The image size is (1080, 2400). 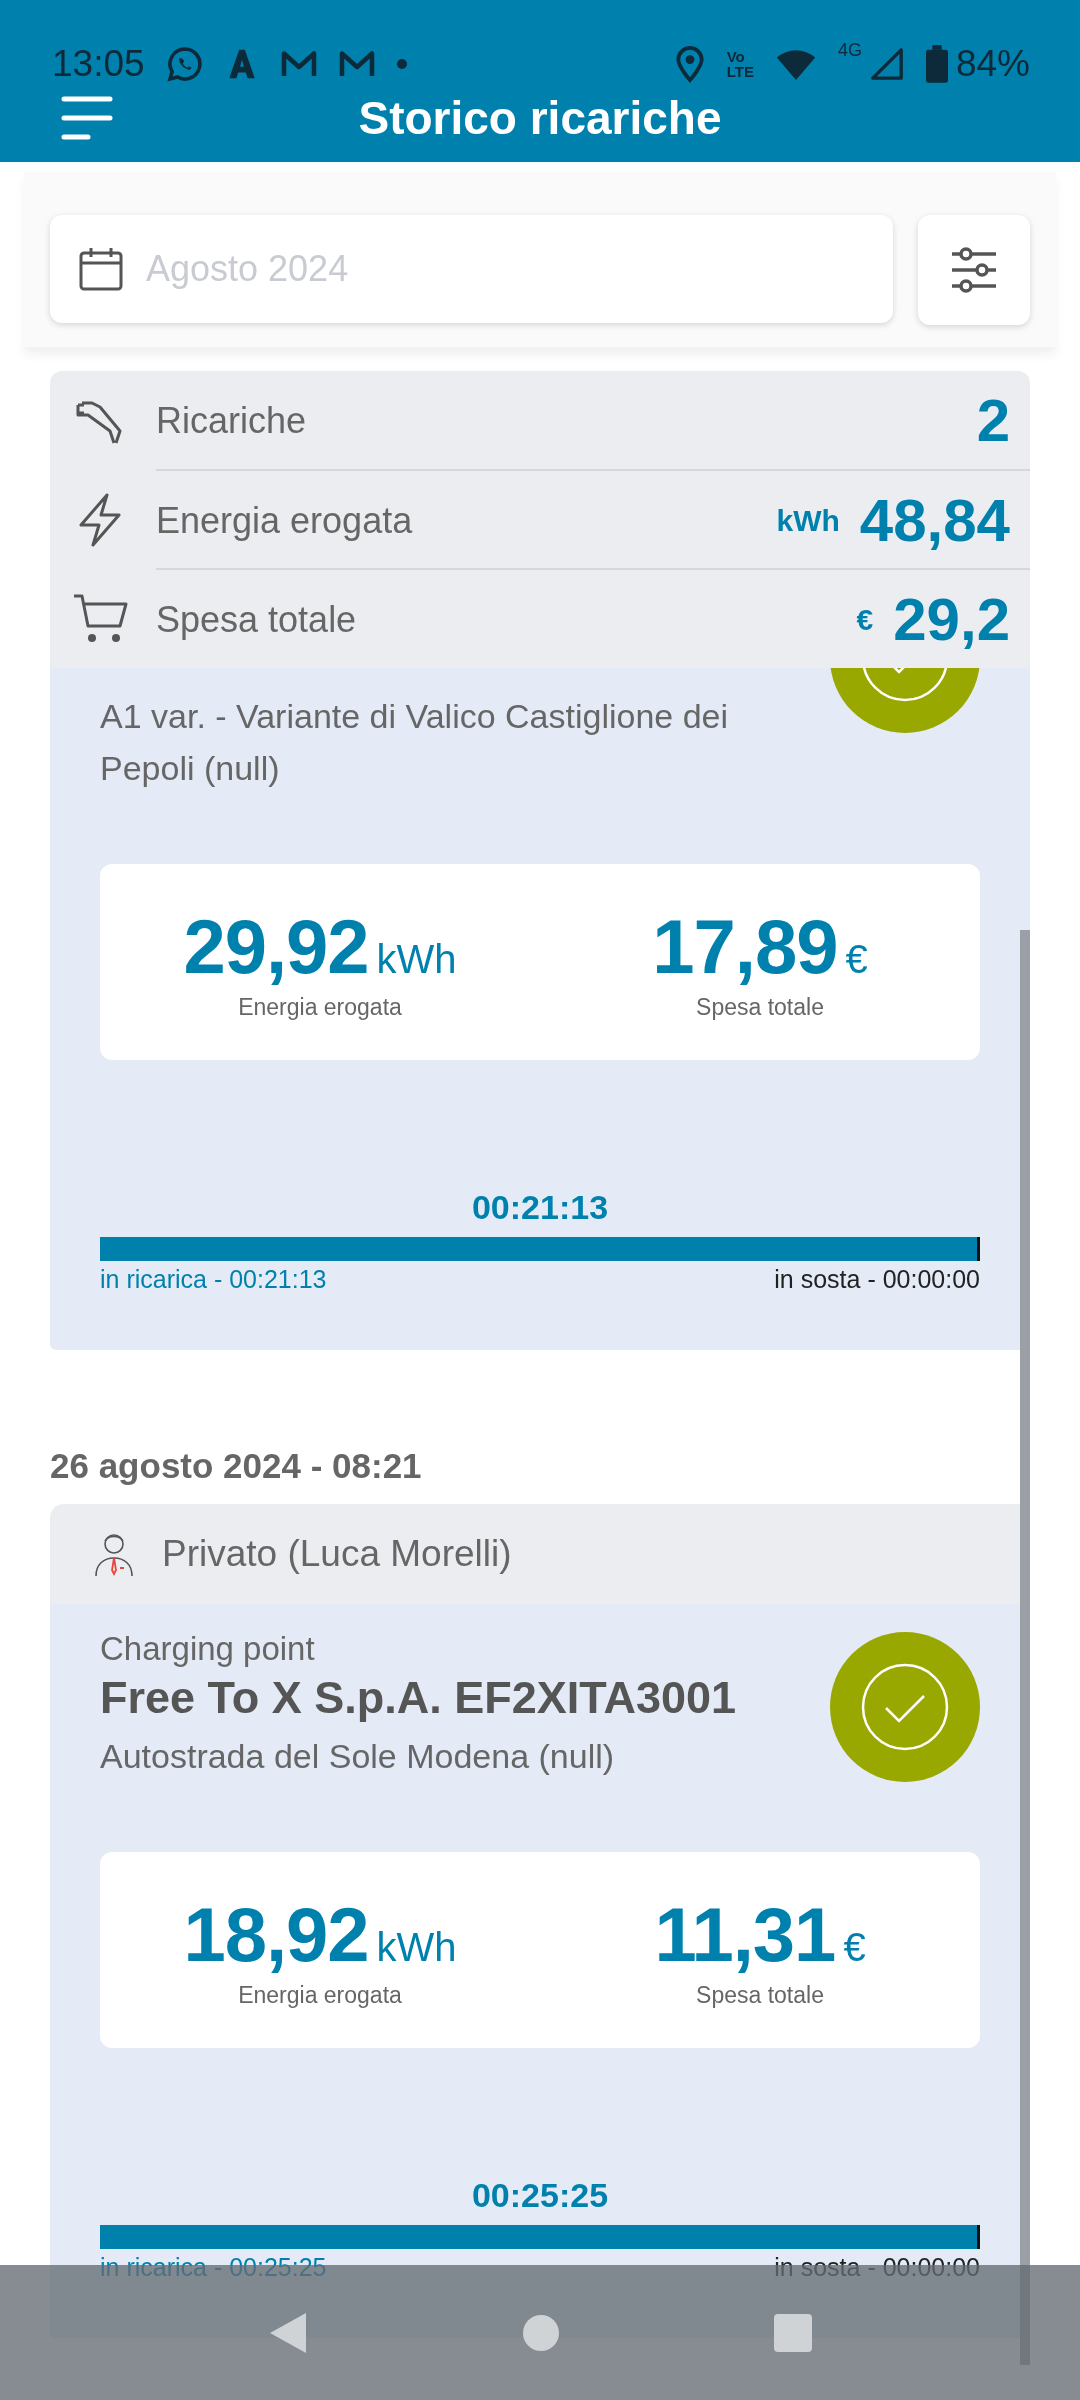 I want to click on filter-button, so click(x=974, y=270).